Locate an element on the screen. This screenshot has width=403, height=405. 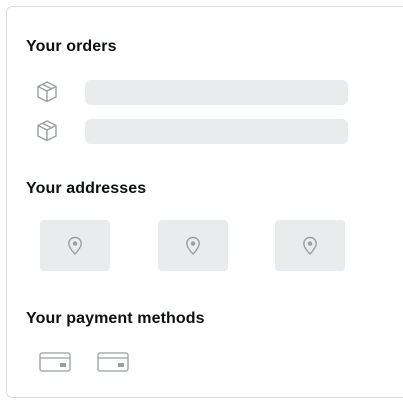
orders-section-title: Your orders is located at coordinates (71, 47).